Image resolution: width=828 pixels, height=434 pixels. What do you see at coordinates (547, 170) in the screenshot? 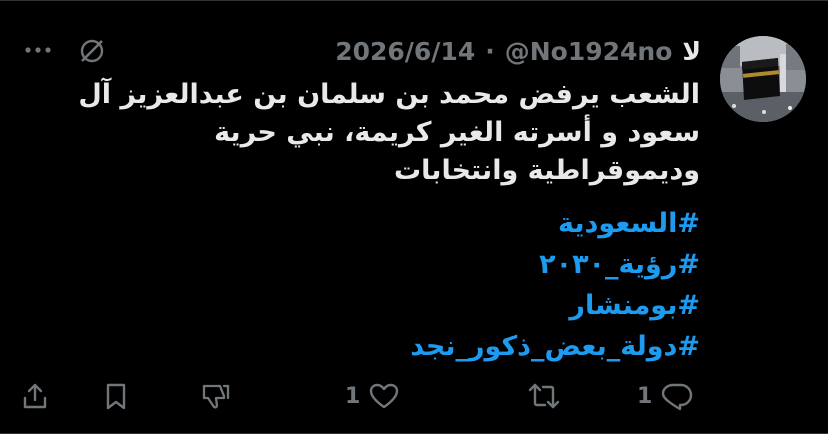
I see `tweet-text-line: وديموقراطية وانتخابات` at bounding box center [547, 170].